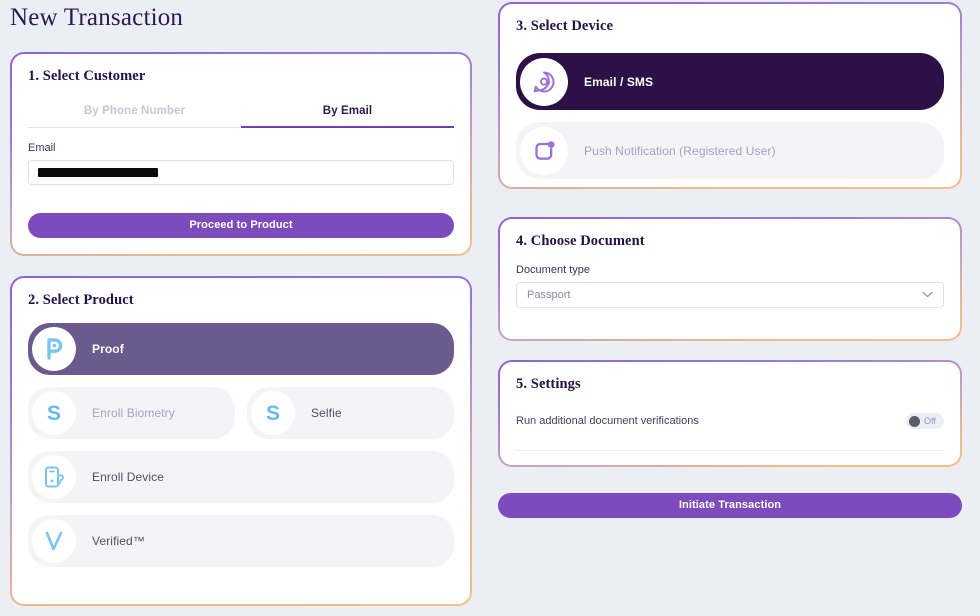 This screenshot has width=980, height=616. Describe the element at coordinates (241, 413) in the screenshot. I see `product-option-pair: S Enroll Biometry S Selfie` at that location.